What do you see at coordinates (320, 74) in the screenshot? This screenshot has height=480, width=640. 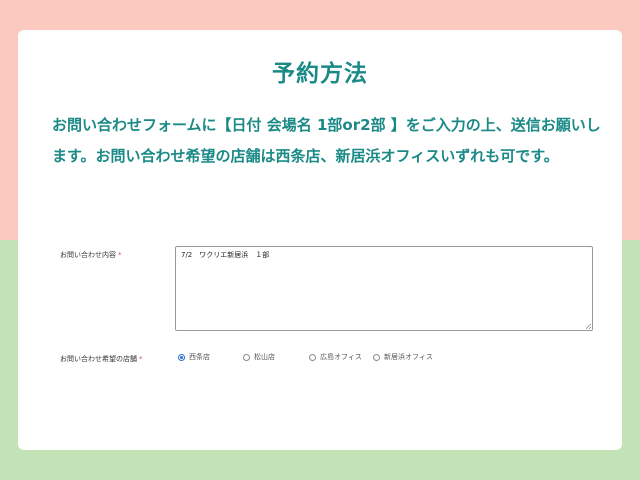 I see `page-title: 予約方法` at bounding box center [320, 74].